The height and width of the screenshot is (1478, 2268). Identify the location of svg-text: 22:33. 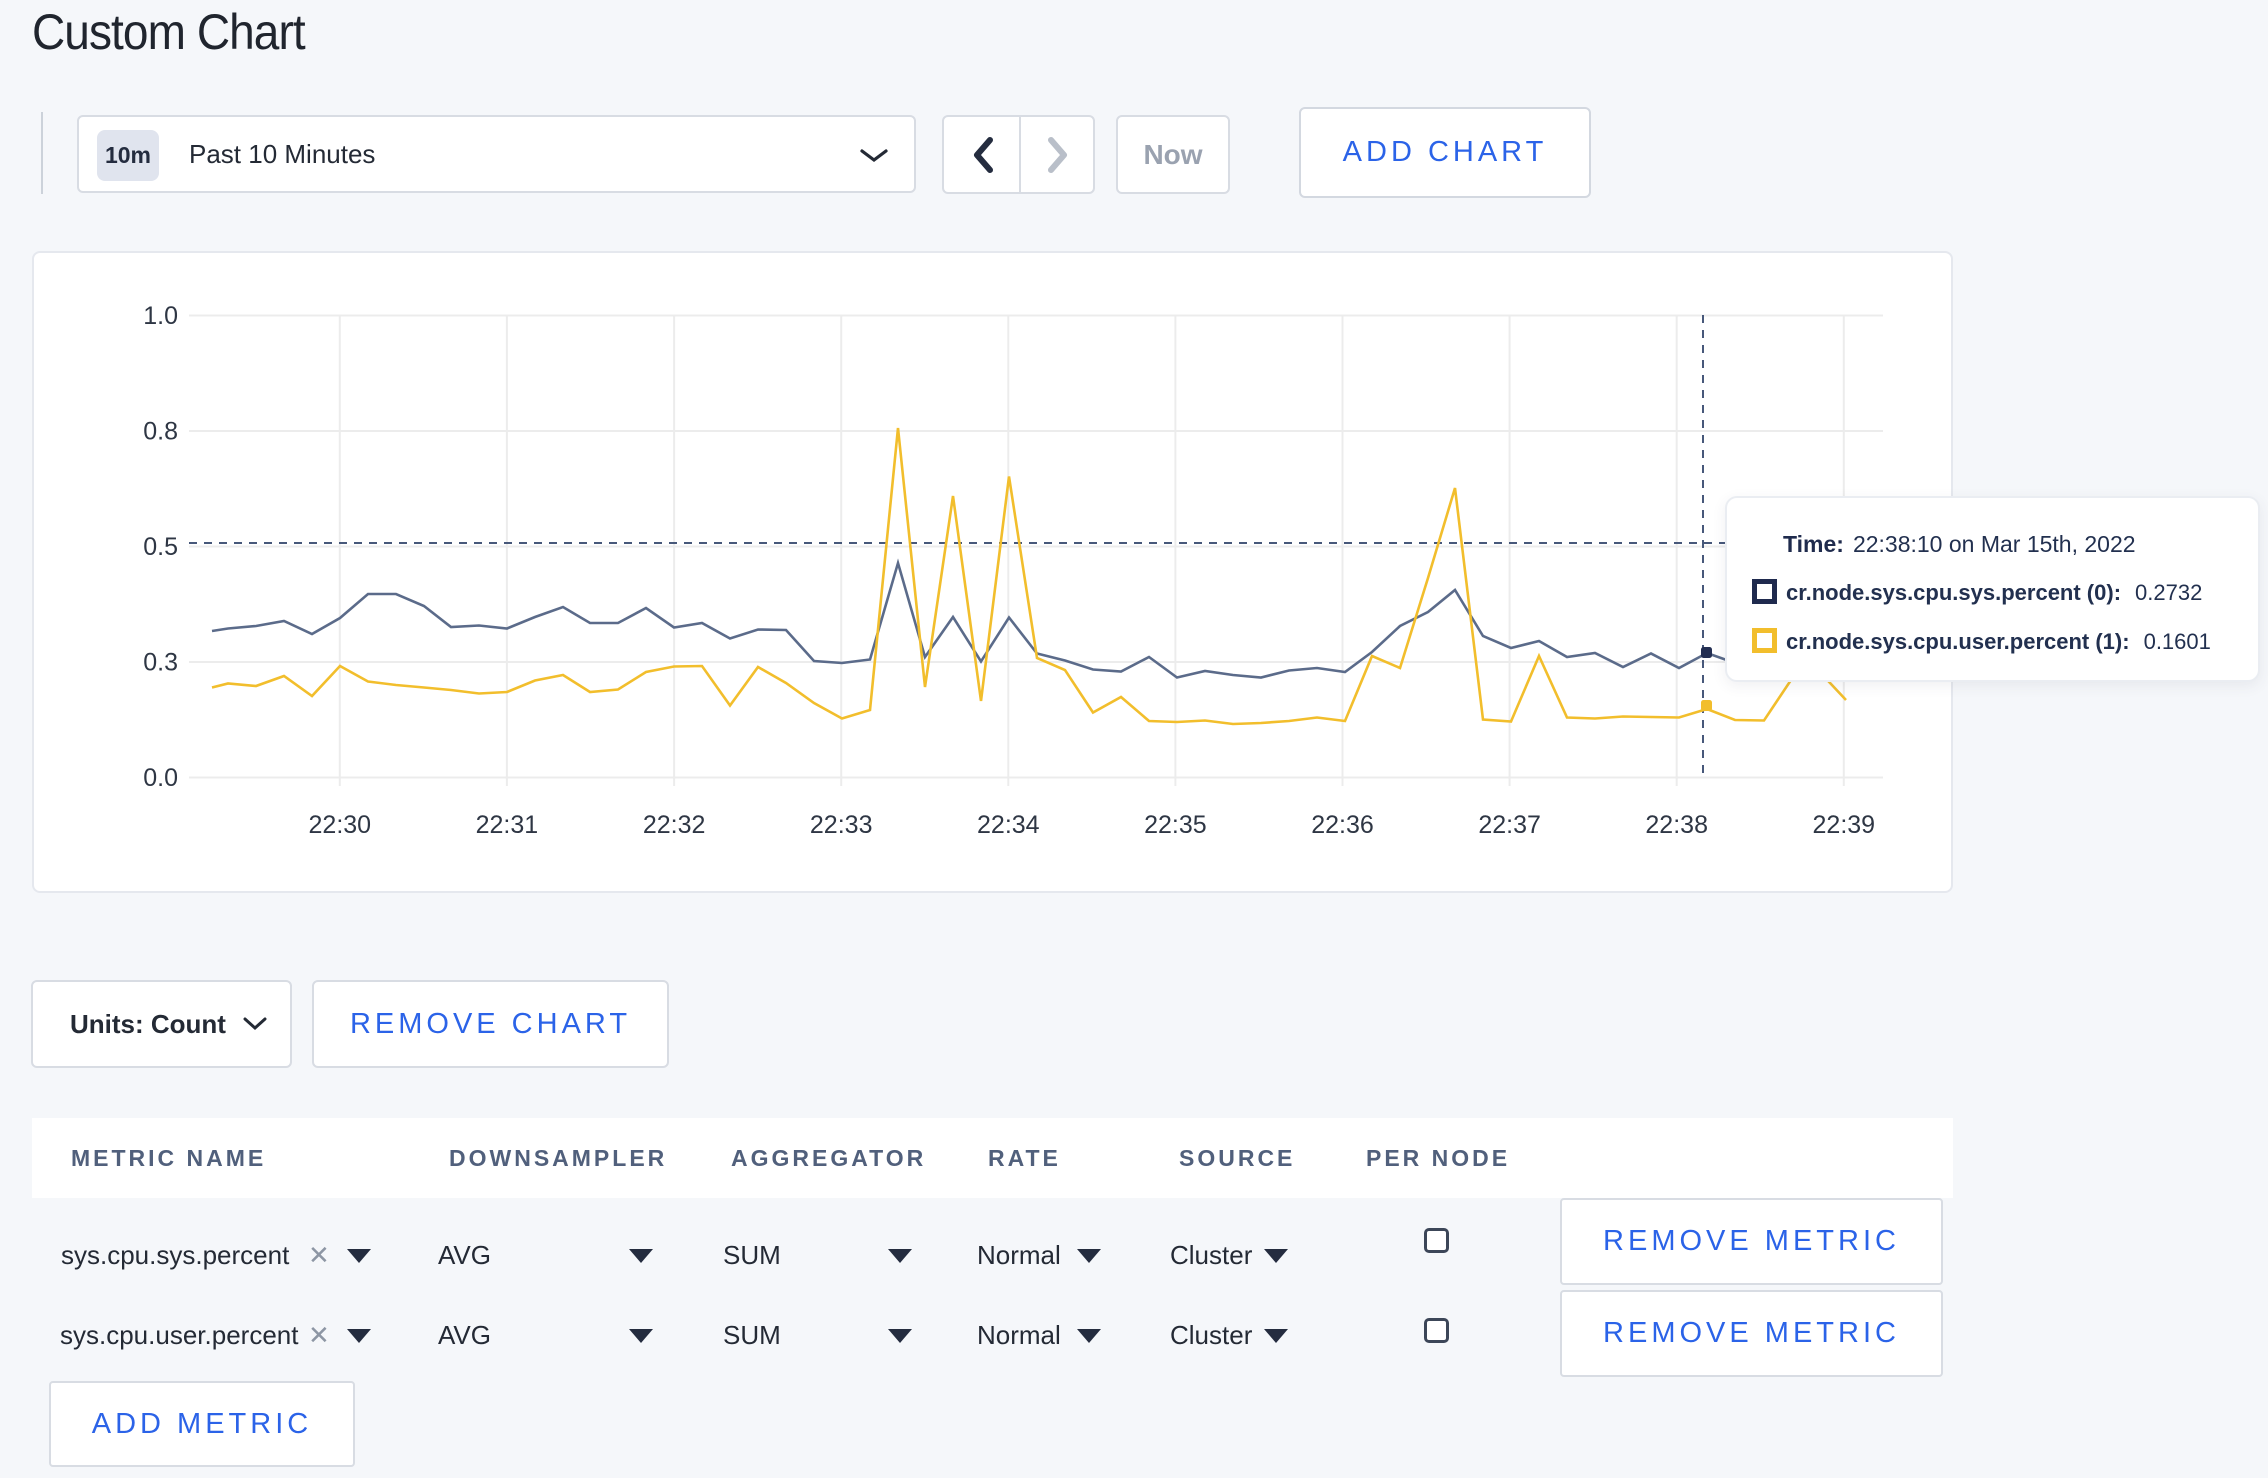
(841, 825).